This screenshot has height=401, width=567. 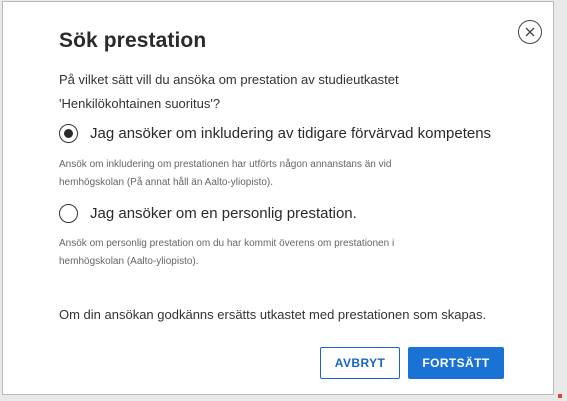 I want to click on radio-prior-competence, so click(x=68, y=133).